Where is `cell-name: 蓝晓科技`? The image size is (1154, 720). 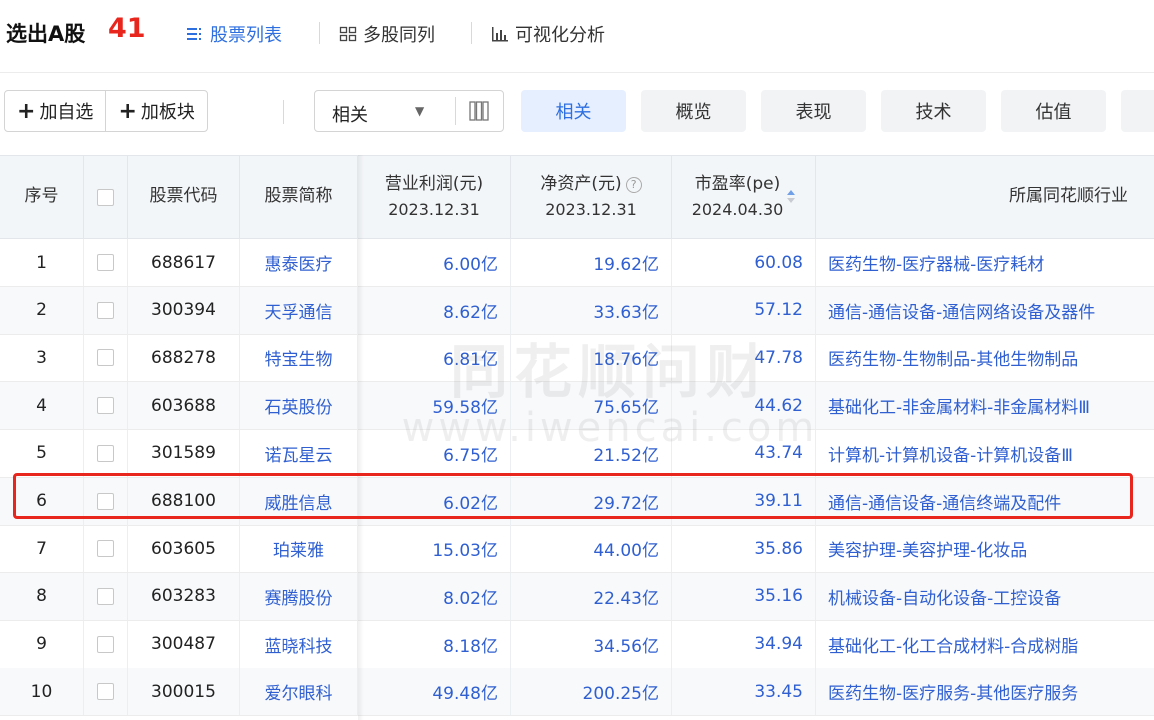
cell-name: 蓝晓科技 is located at coordinates (299, 644).